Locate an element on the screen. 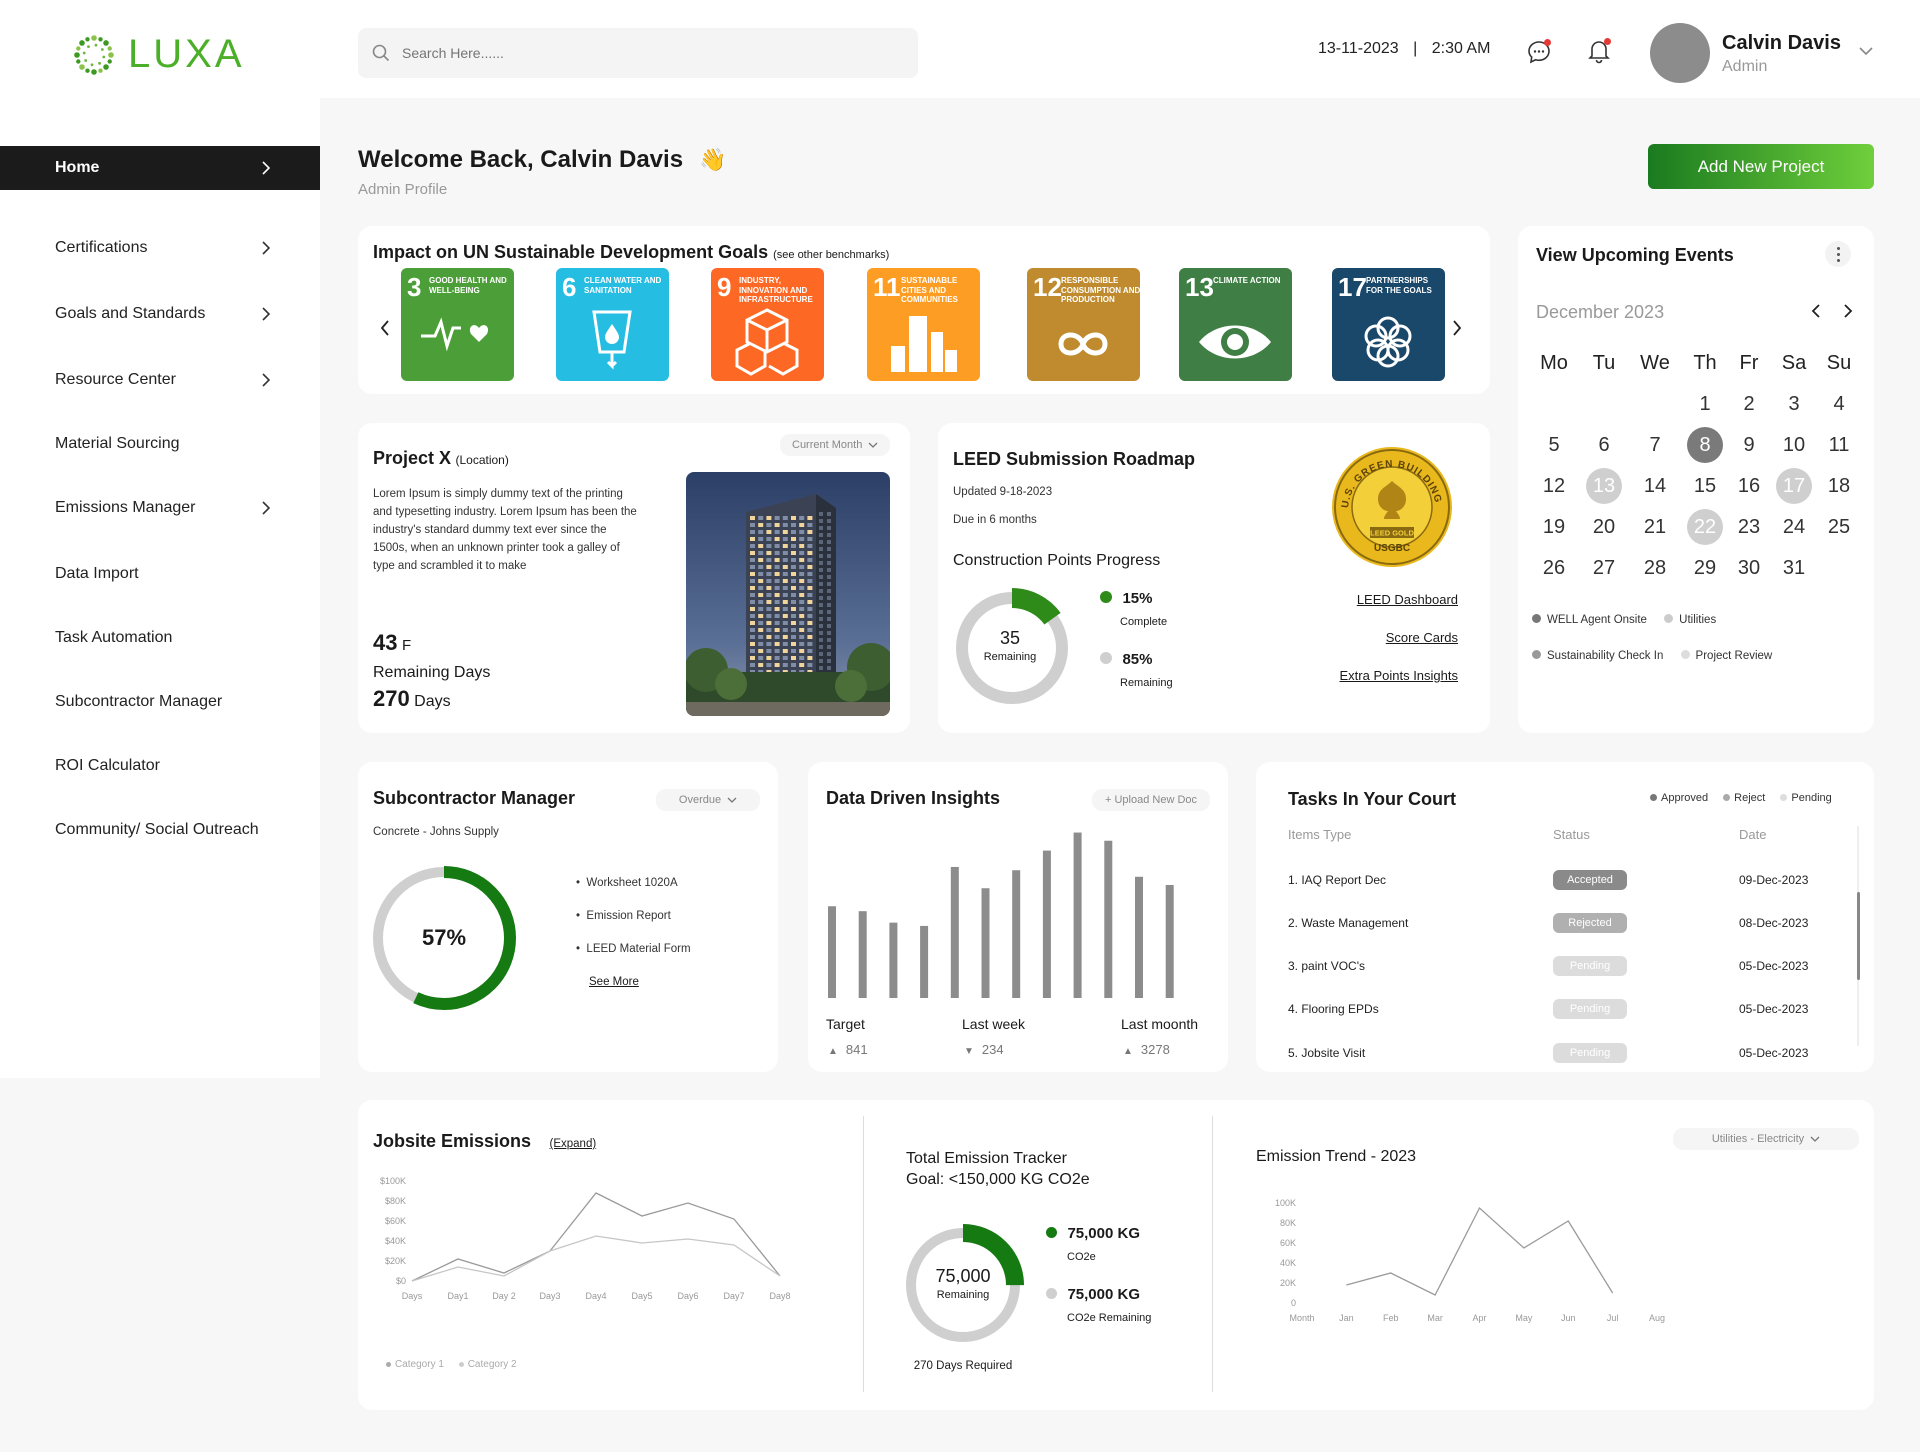 Image resolution: width=1920 pixels, height=1452 pixels. table-row: 2. Waste Management Rejected 08-Dec-2023 is located at coordinates (1578, 923).